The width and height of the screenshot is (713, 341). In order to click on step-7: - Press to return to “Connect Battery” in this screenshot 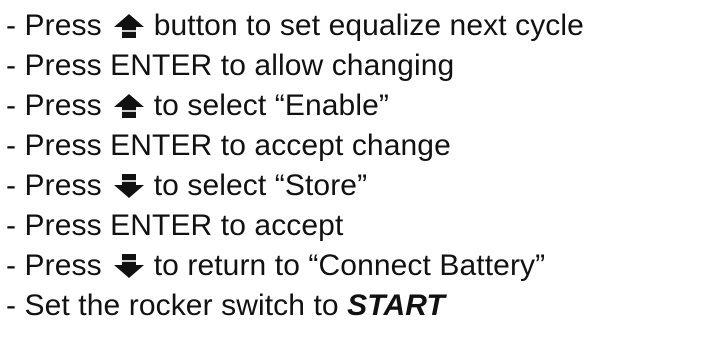, I will do `click(358, 266)`.